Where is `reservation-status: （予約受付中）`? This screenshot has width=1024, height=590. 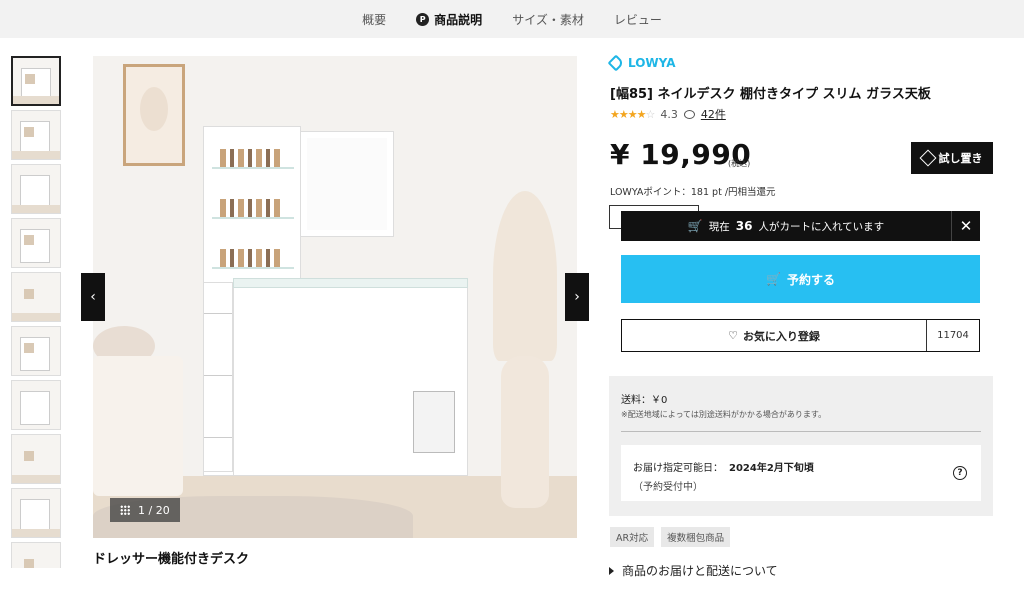 reservation-status: （予約受付中） is located at coordinates (668, 487).